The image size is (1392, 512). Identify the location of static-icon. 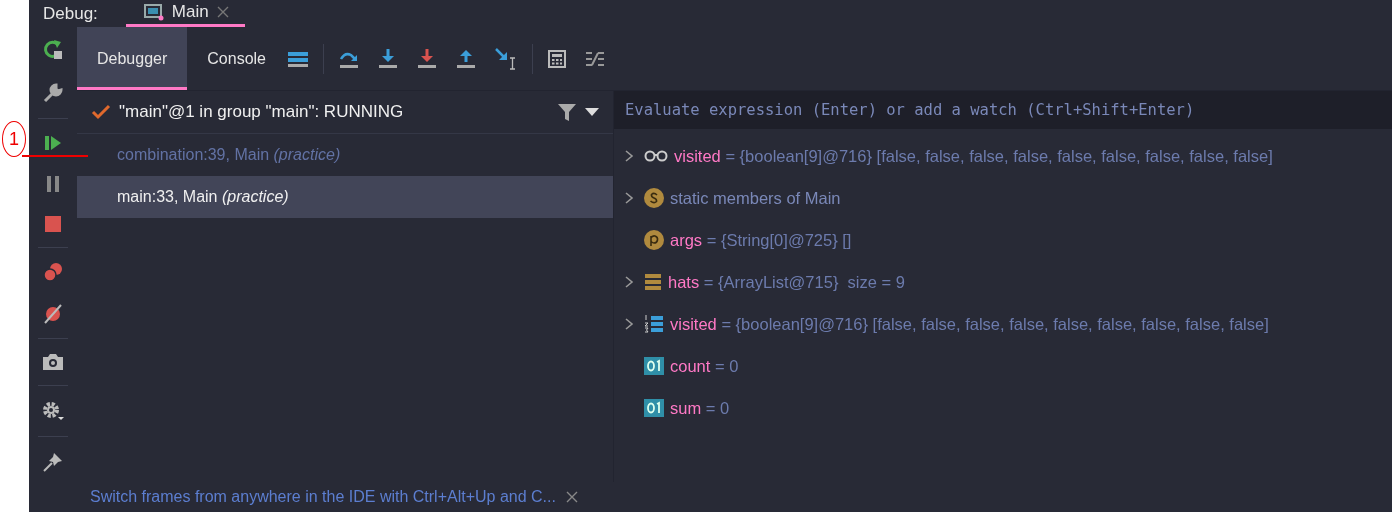
(654, 198).